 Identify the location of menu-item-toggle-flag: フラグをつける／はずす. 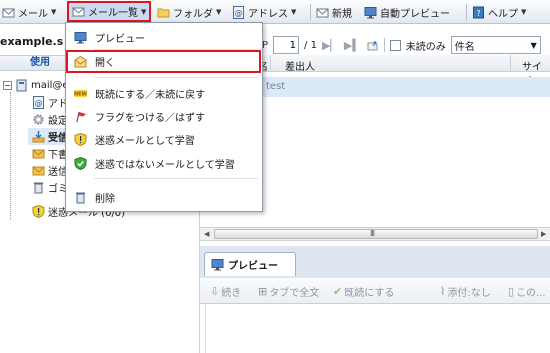
(164, 116).